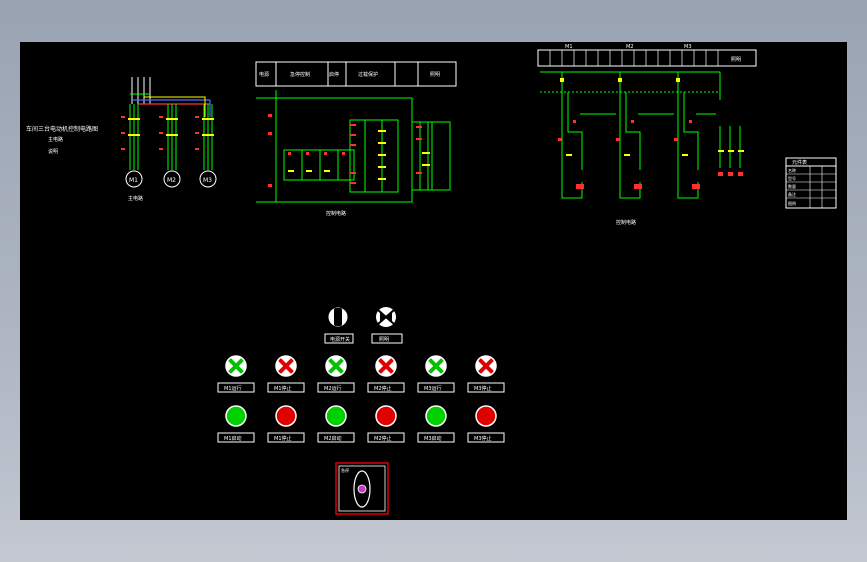 This screenshot has width=867, height=562. I want to click on indicator-lamp-3: M2运行, so click(336, 374).